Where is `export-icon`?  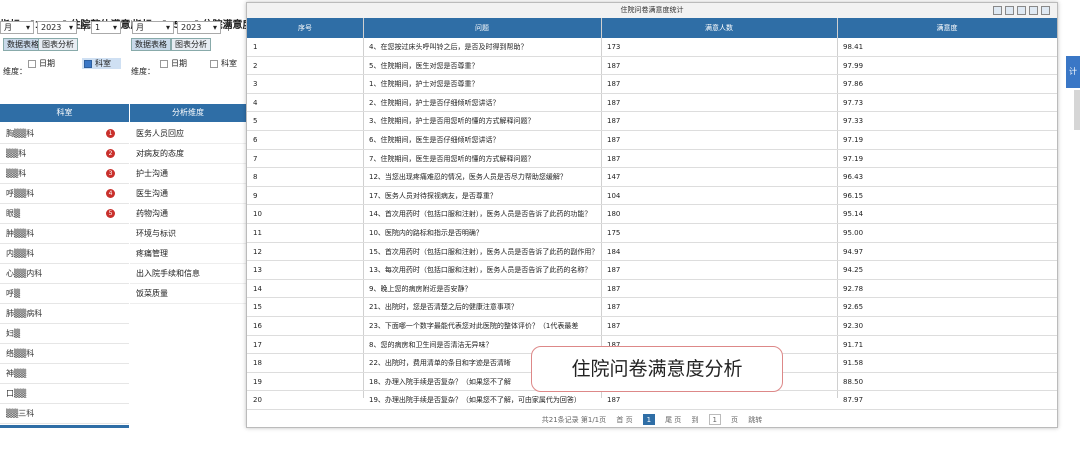 export-icon is located at coordinates (1009, 10).